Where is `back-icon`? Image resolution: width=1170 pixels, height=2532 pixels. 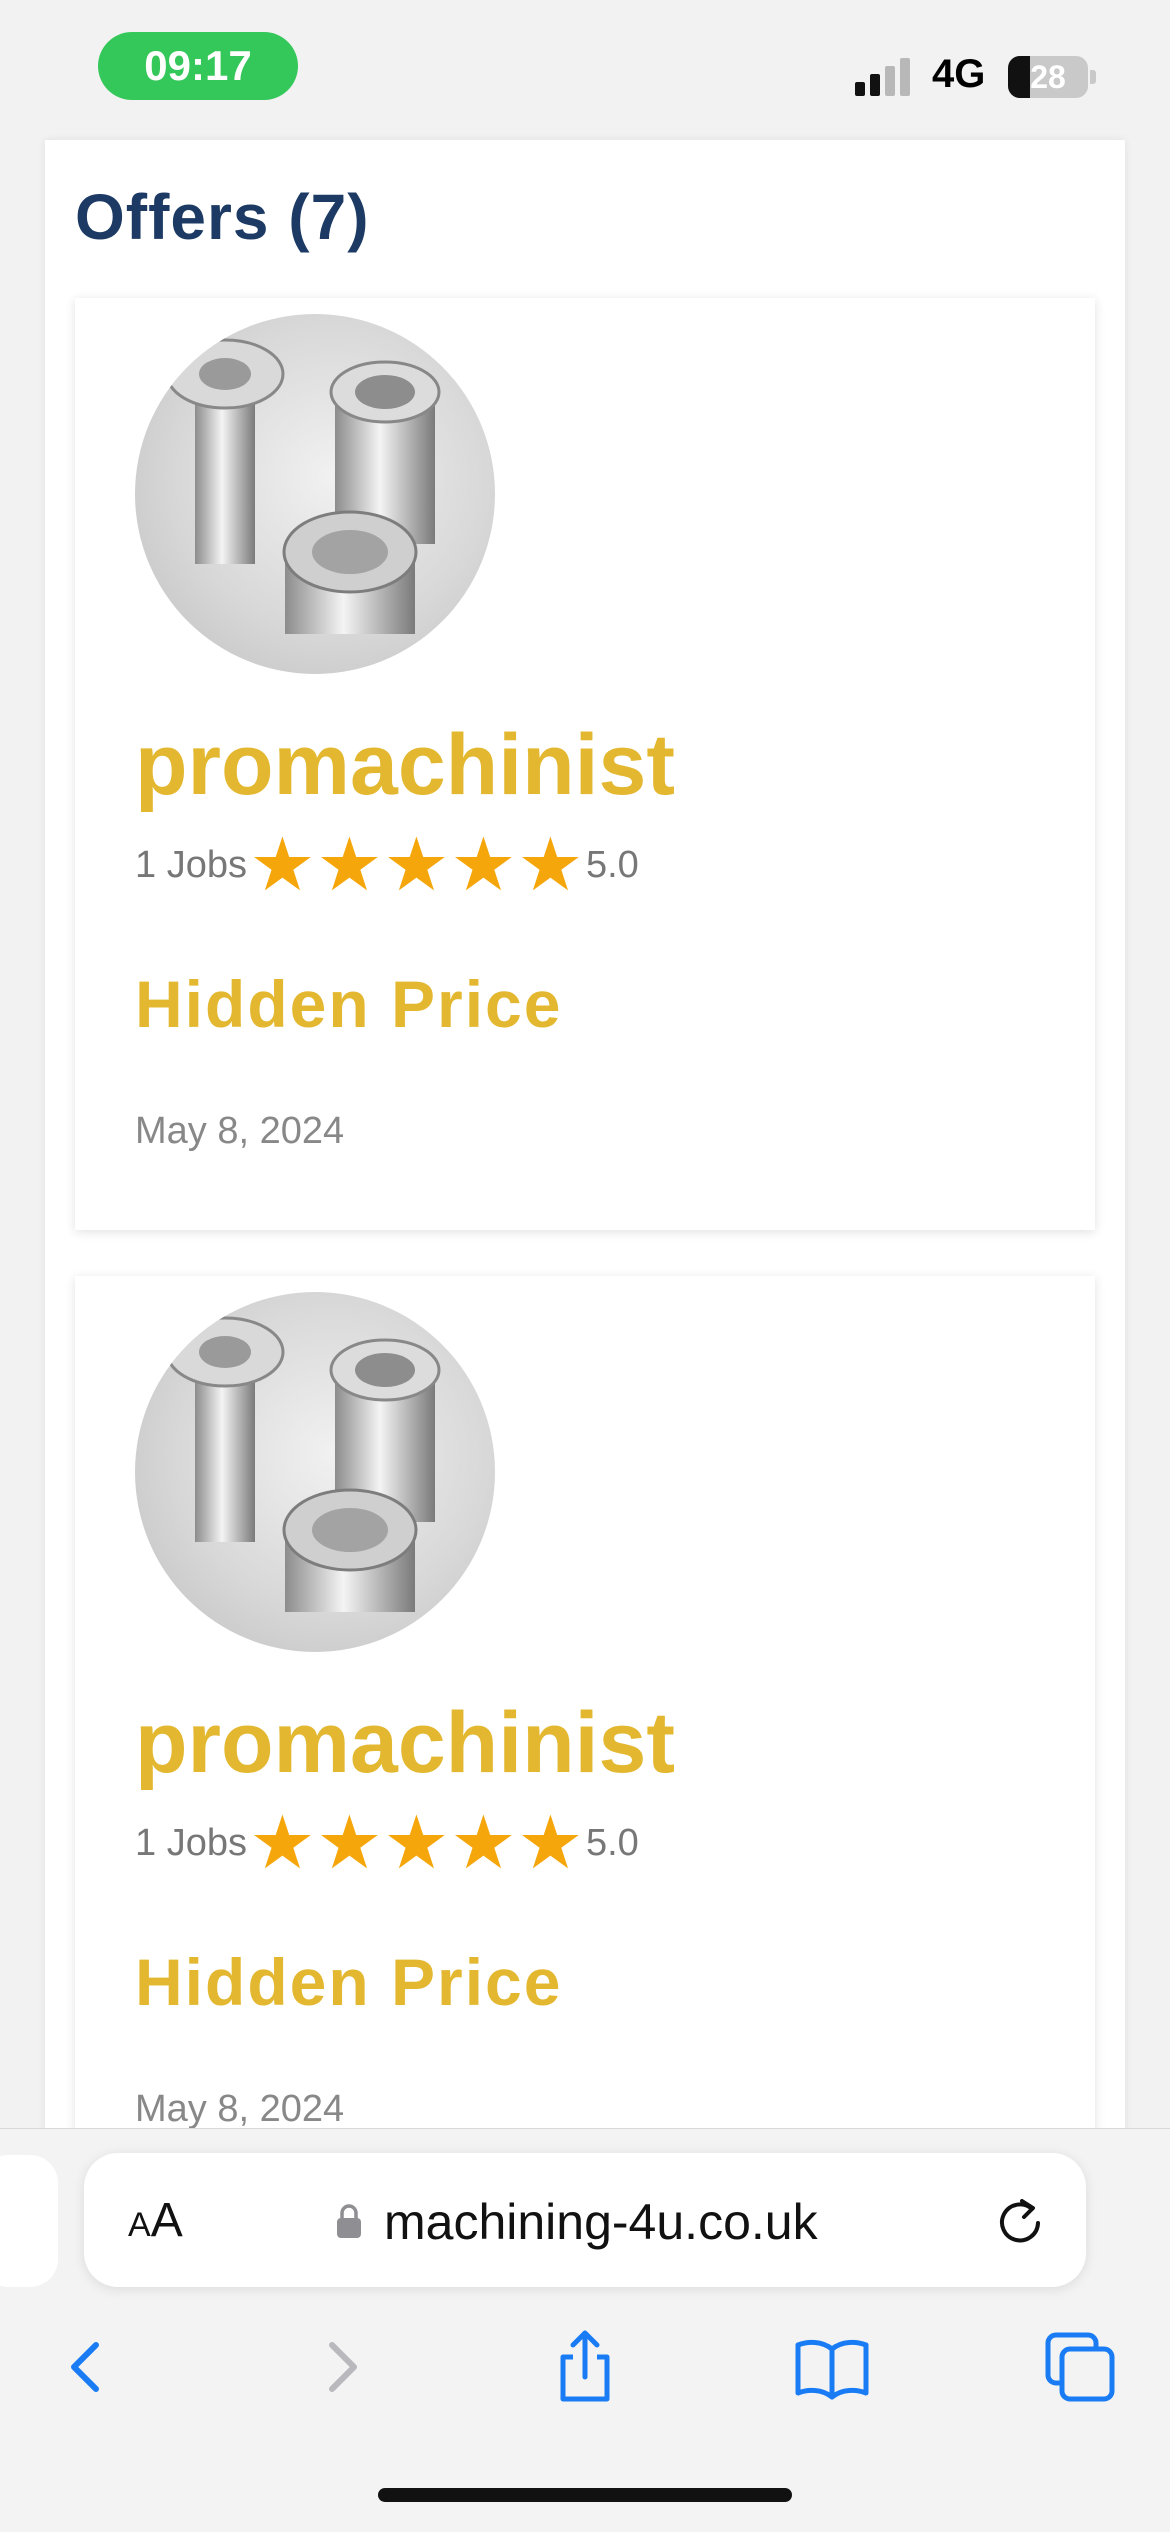
back-icon is located at coordinates (88, 2367).